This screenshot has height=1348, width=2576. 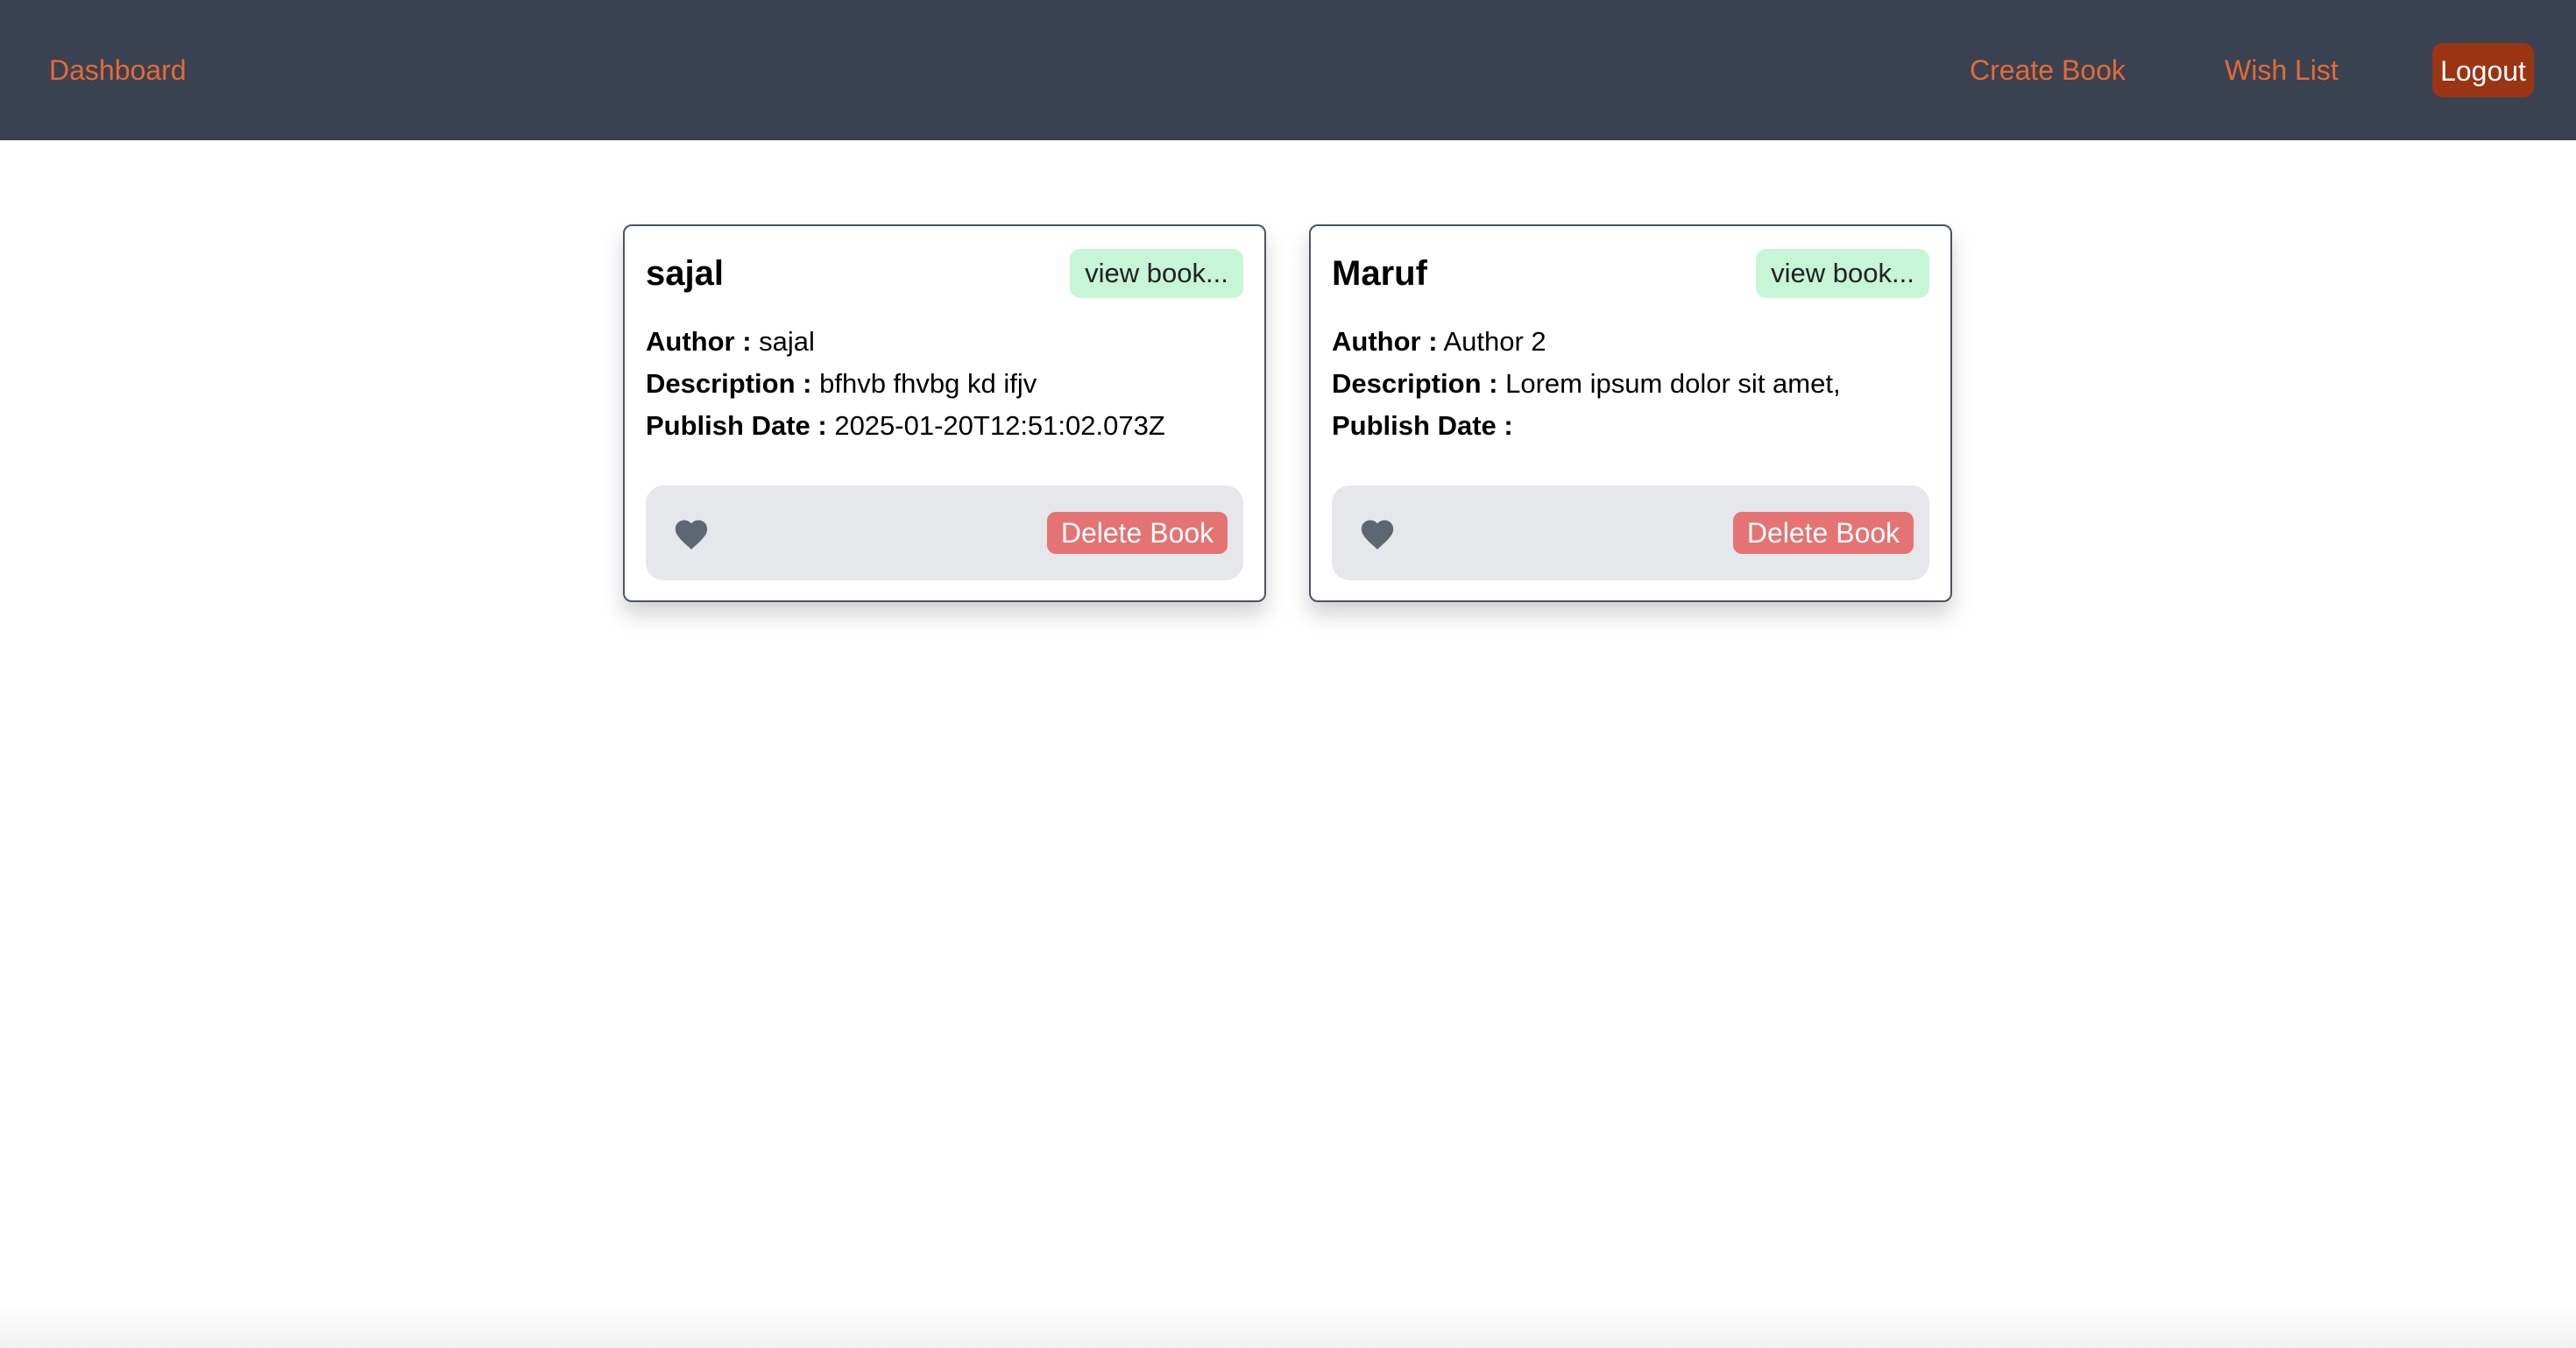 I want to click on author-row: Author : Author 2, so click(x=1586, y=342).